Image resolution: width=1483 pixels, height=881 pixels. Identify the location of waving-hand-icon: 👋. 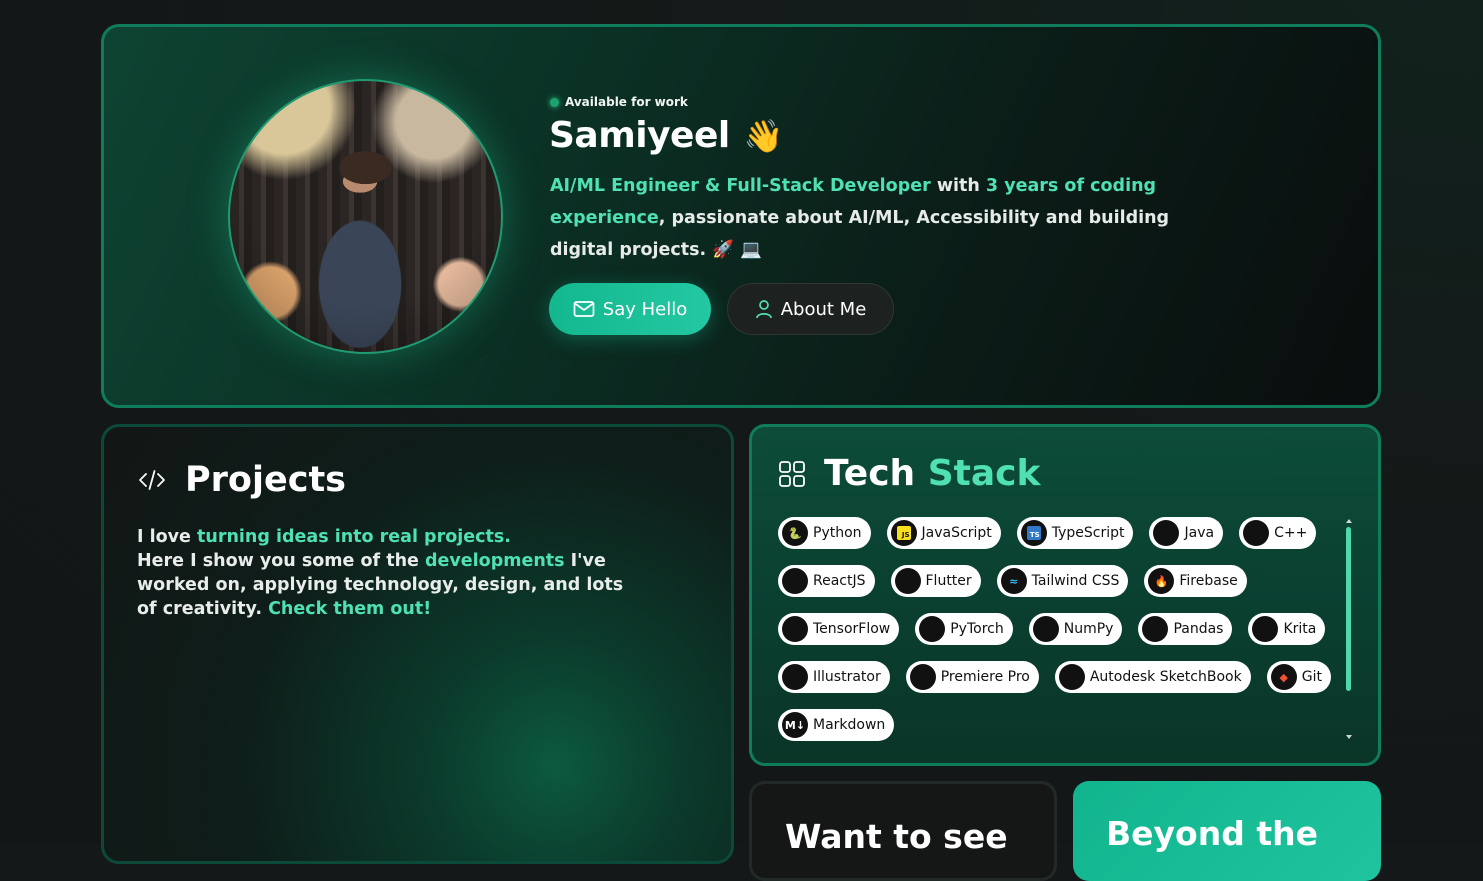
(763, 135).